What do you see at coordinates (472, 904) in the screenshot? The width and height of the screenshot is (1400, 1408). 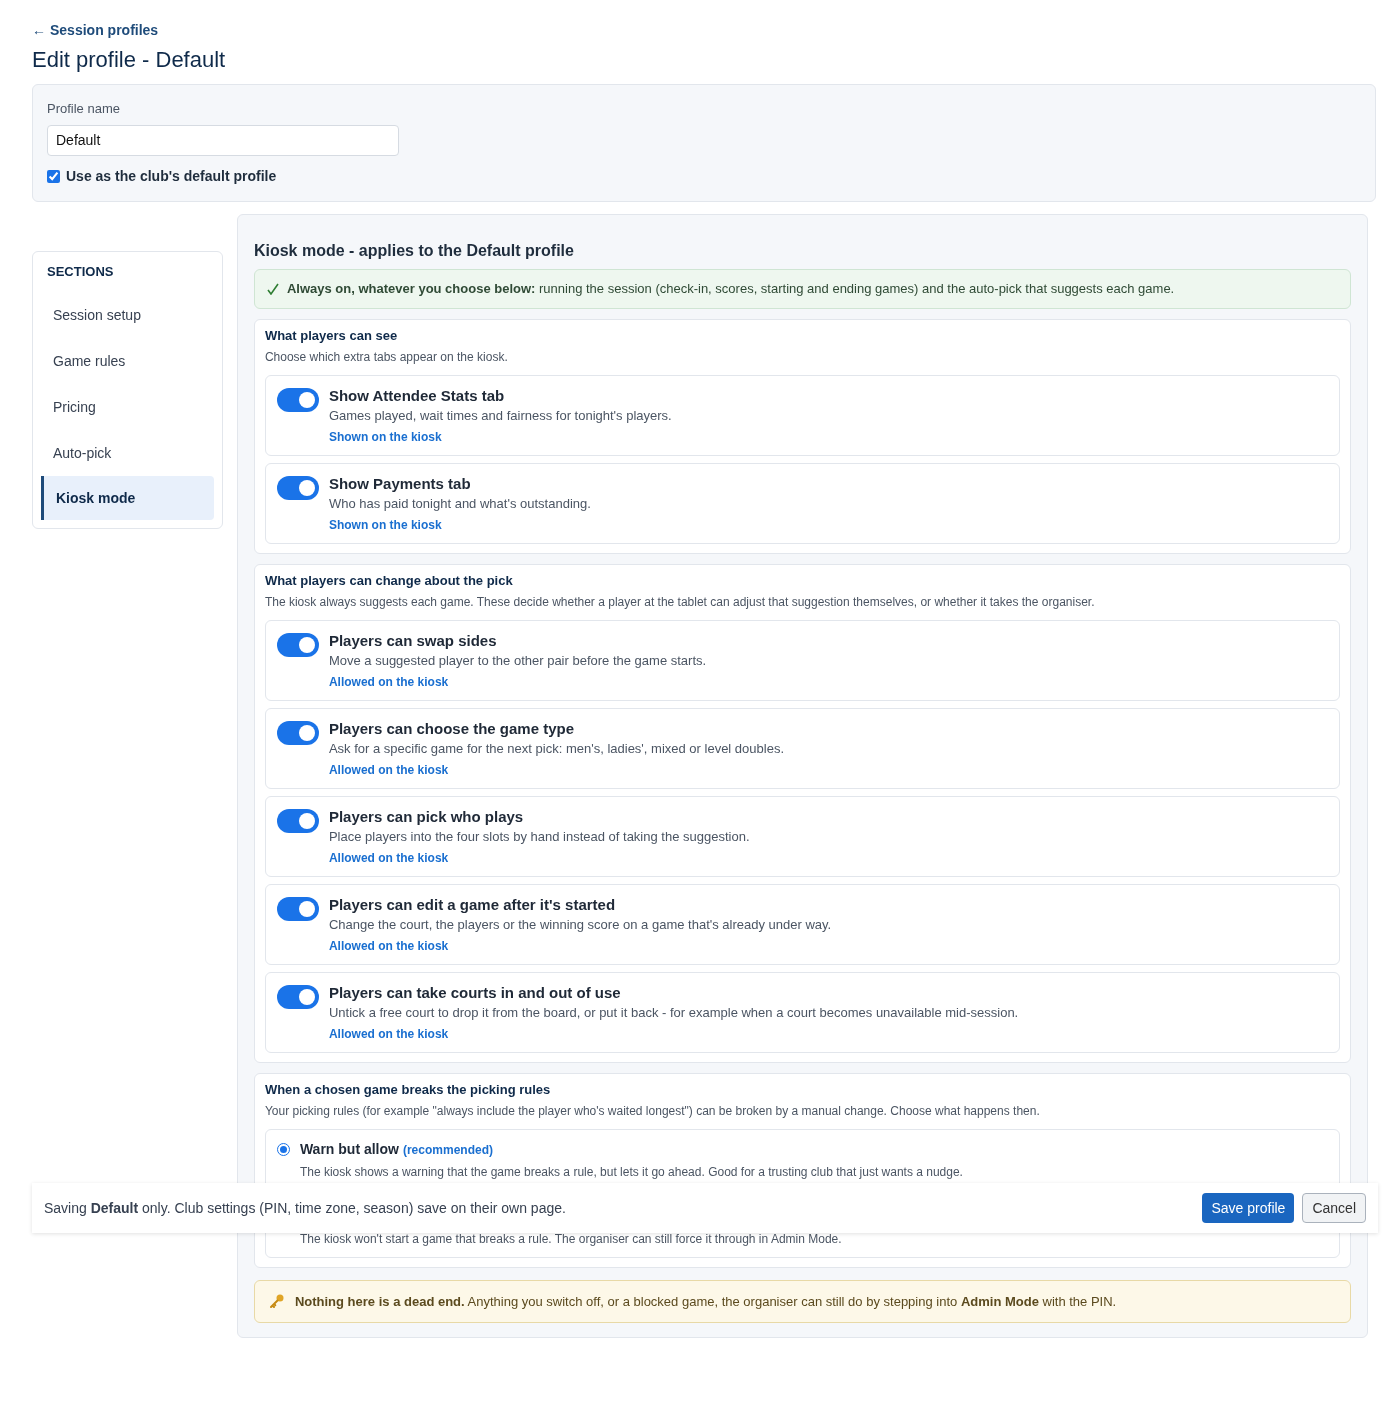 I see `option-title: Players can edit a game after it's started` at bounding box center [472, 904].